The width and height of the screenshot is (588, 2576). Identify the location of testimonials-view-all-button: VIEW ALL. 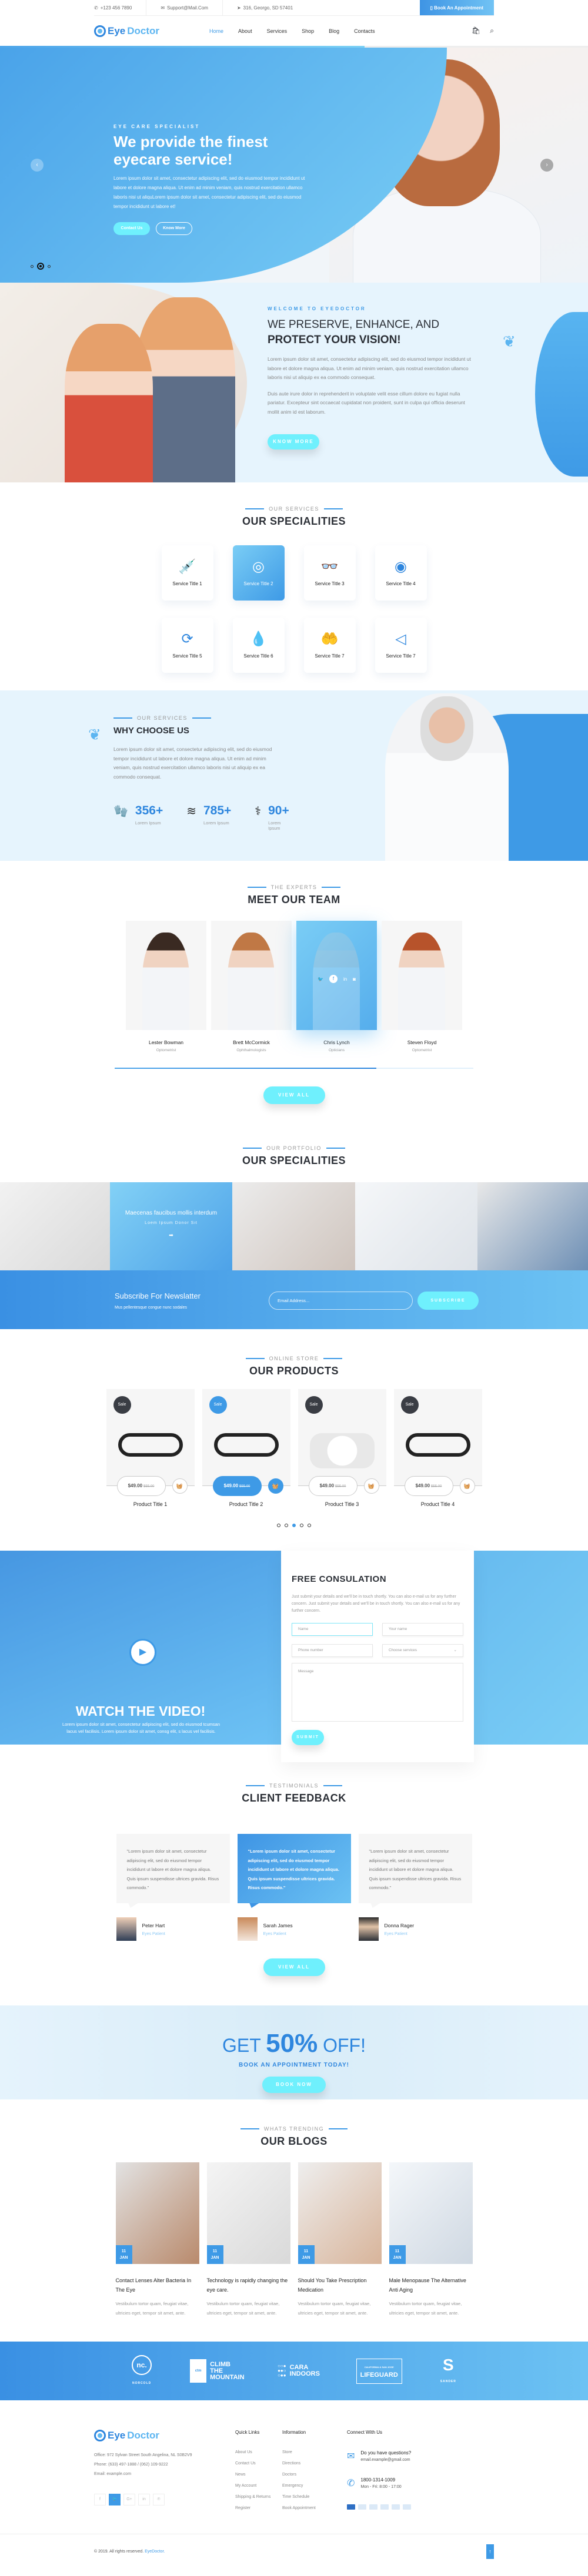
(294, 1967).